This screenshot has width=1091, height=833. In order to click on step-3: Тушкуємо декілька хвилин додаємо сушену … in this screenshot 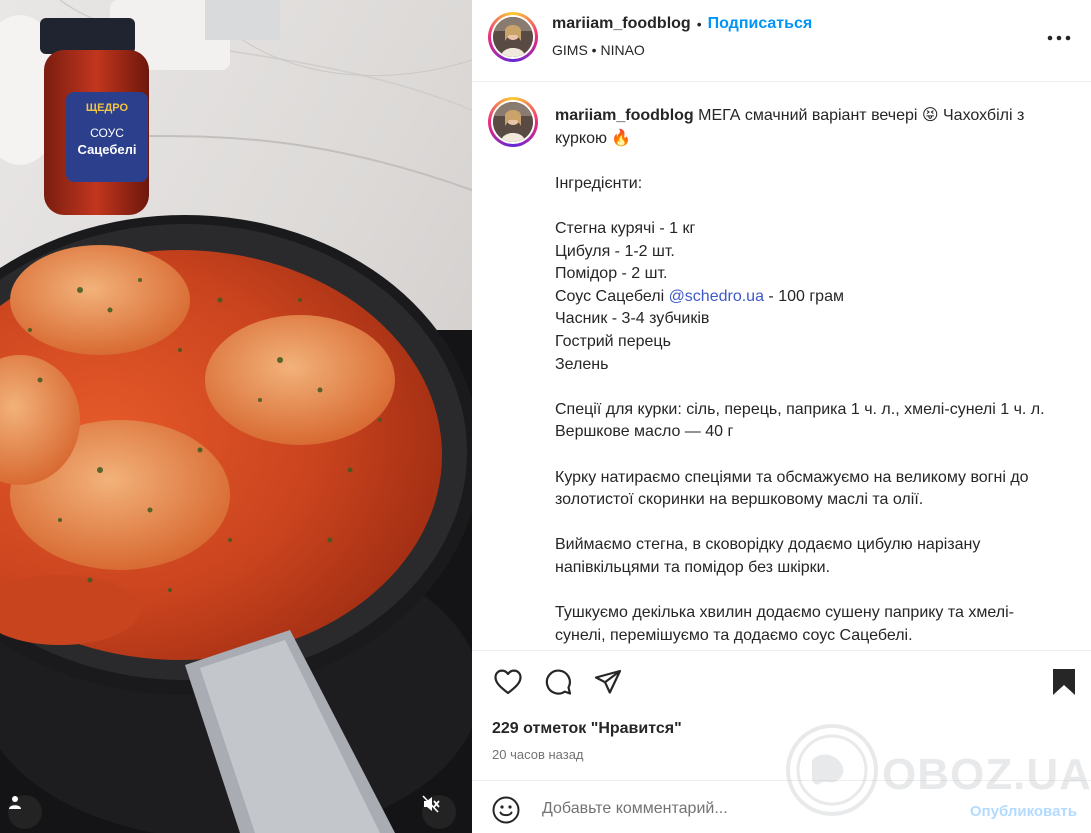, I will do `click(784, 624)`.